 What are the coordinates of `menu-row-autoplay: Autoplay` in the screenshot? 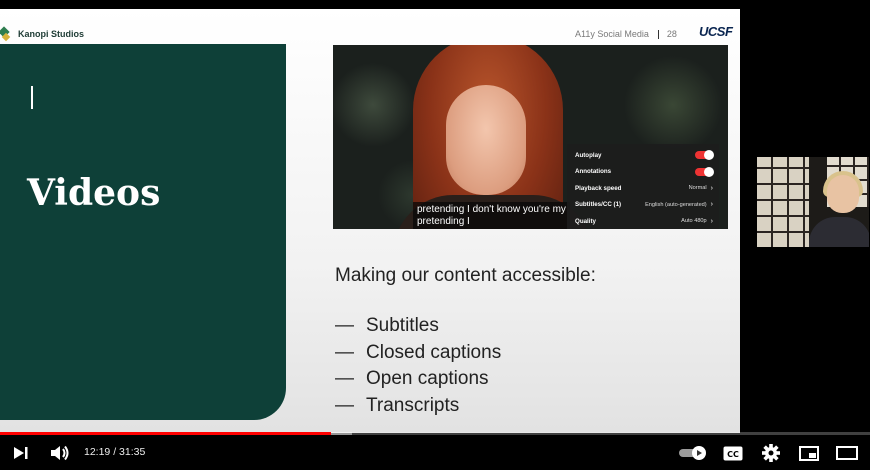 It's located at (643, 155).